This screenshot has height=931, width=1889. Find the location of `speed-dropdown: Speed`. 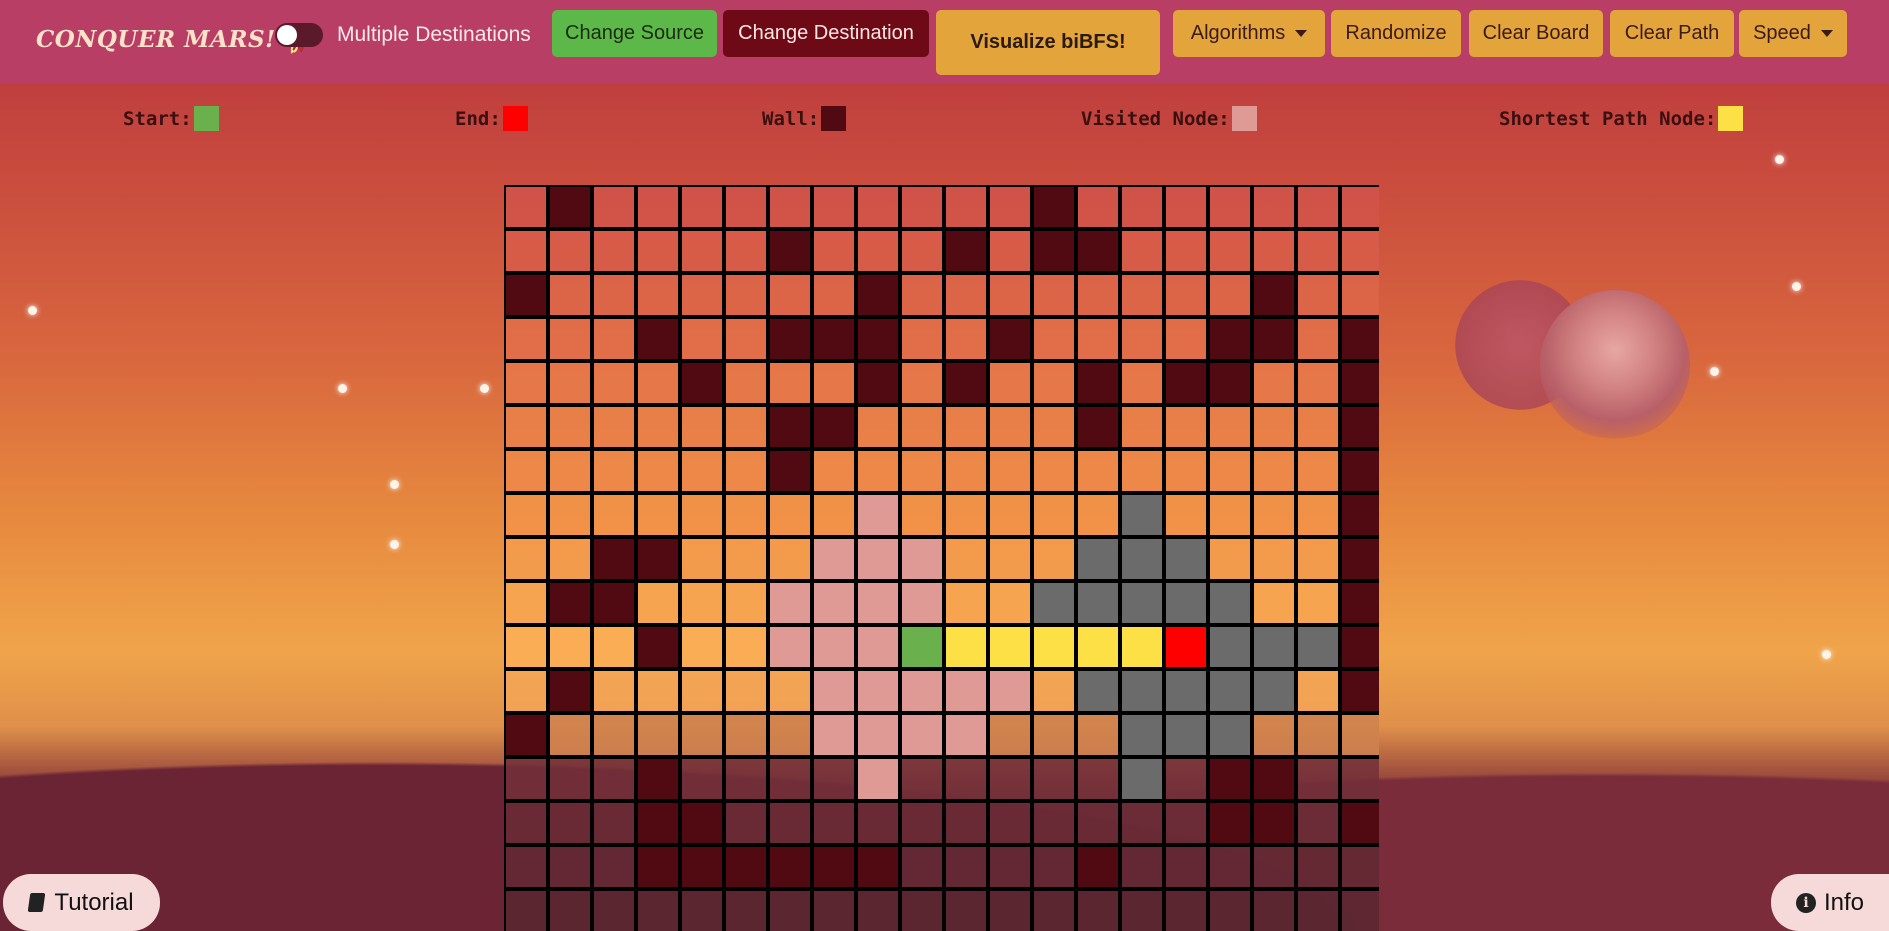

speed-dropdown: Speed is located at coordinates (1793, 33).